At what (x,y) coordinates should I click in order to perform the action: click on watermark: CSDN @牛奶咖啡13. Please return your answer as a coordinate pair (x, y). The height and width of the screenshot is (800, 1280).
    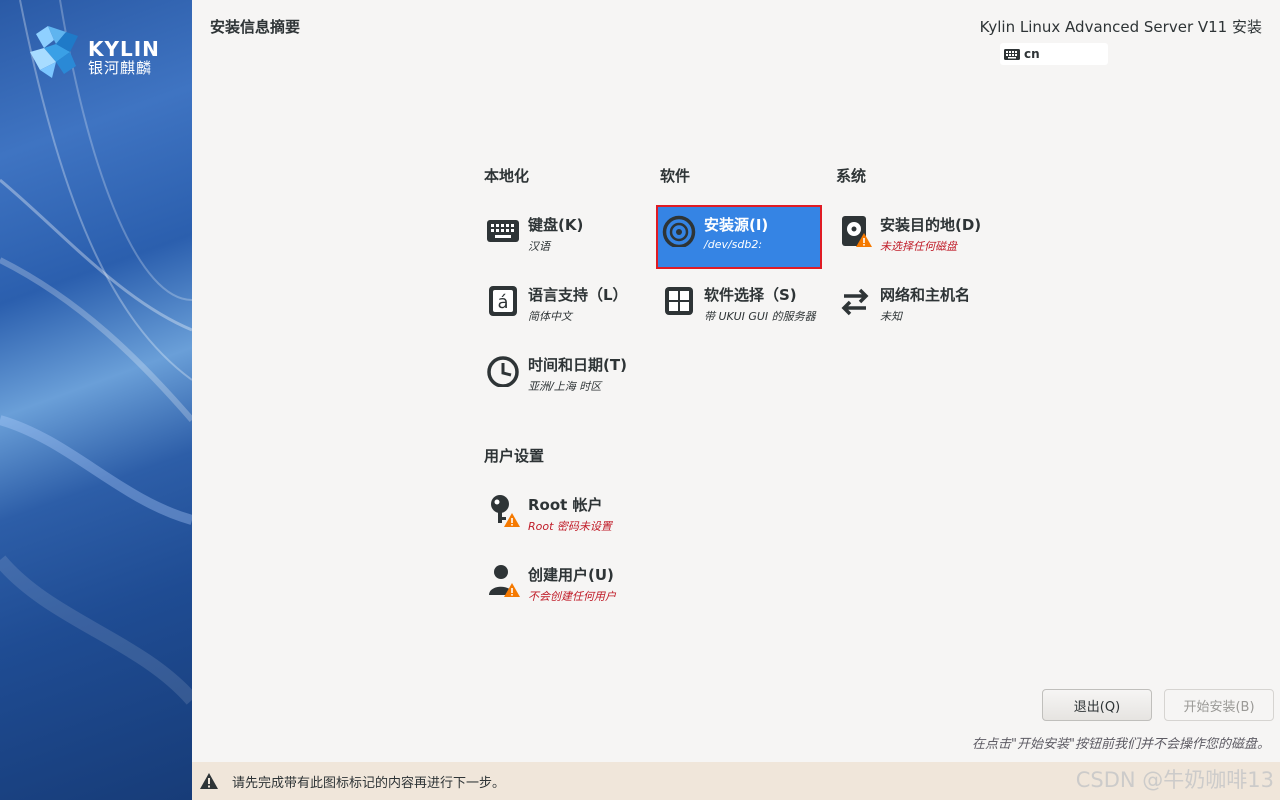
    Looking at the image, I should click on (1174, 780).